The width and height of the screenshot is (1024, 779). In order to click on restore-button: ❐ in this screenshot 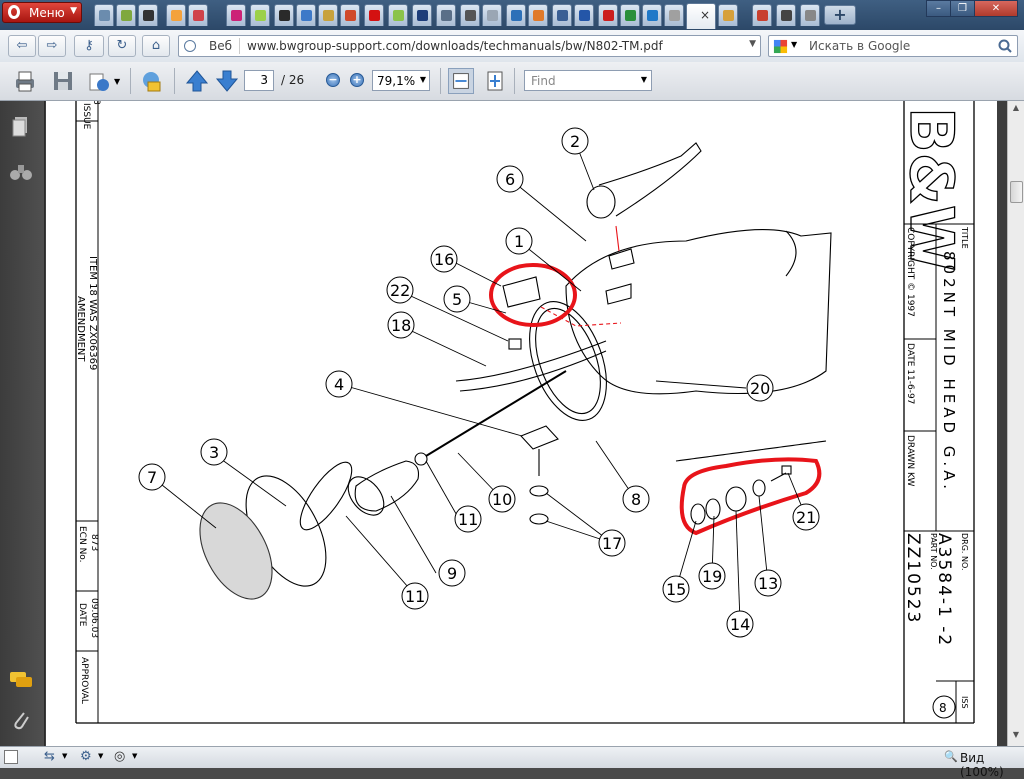, I will do `click(962, 8)`.